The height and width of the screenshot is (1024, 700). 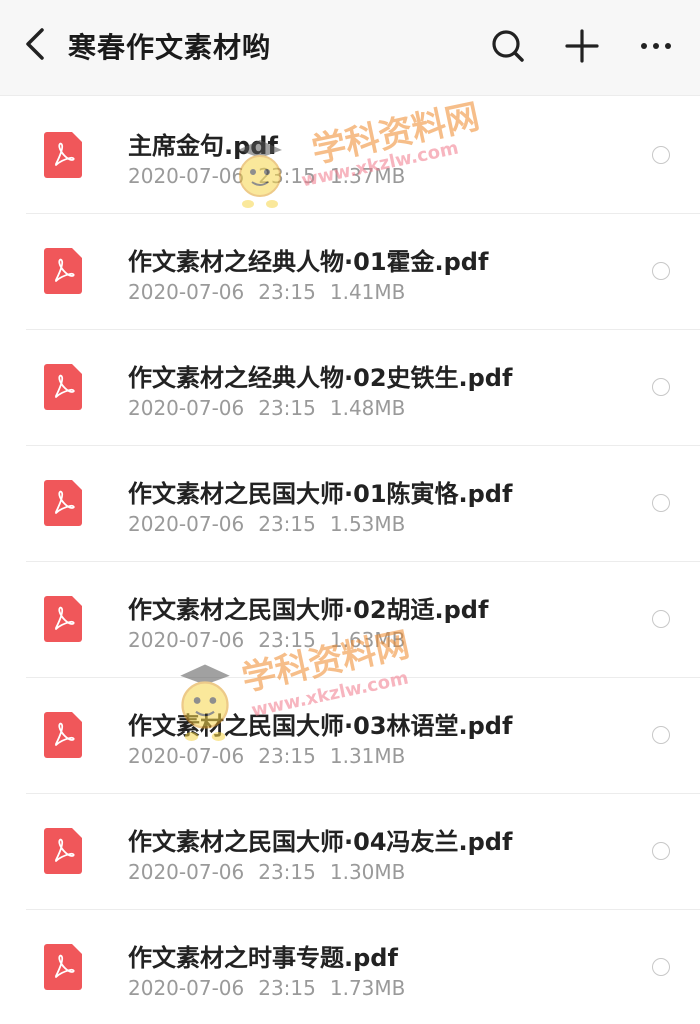 I want to click on file-meta: 2020-07-06 23:15 1.53MB, so click(x=273, y=524).